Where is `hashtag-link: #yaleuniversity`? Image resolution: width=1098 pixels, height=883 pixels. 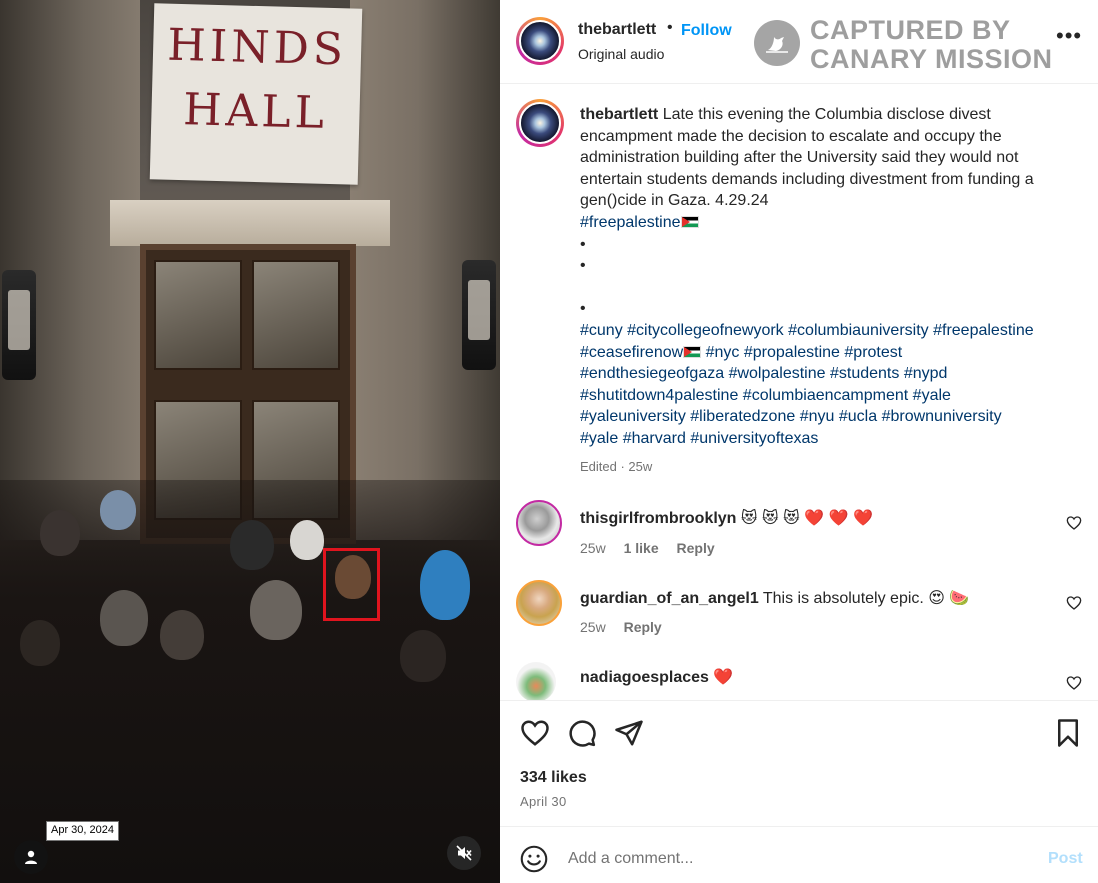 hashtag-link: #yaleuniversity is located at coordinates (633, 416).